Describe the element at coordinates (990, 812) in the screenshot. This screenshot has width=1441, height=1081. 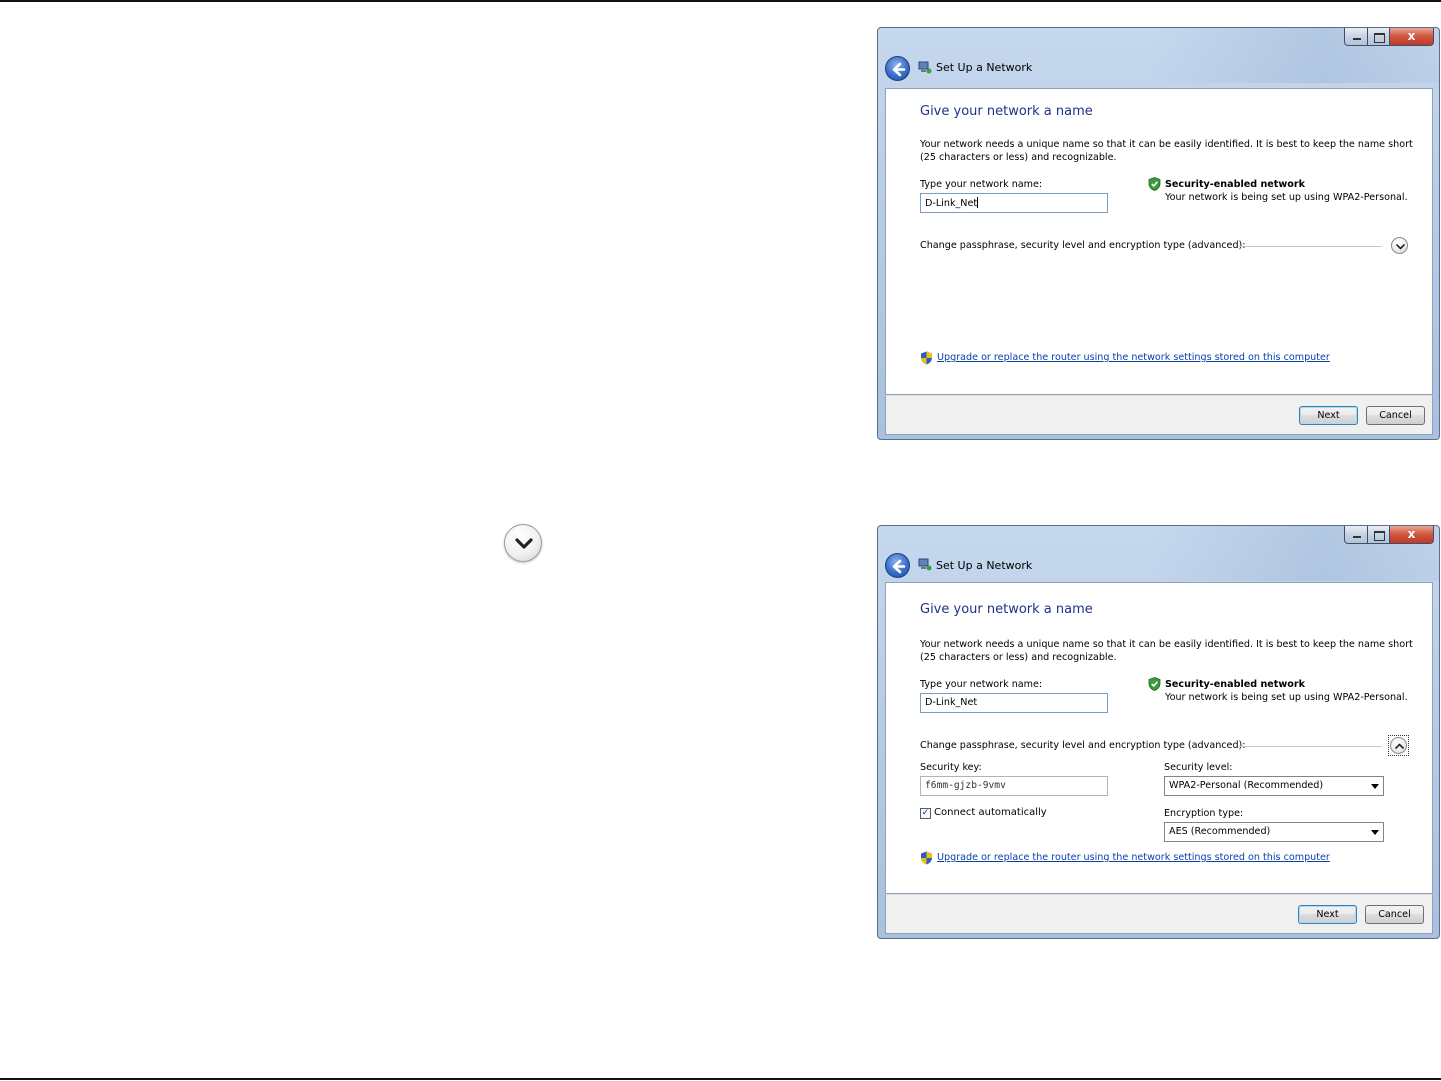
I see `connect-automatically-label: Connect automatically` at that location.